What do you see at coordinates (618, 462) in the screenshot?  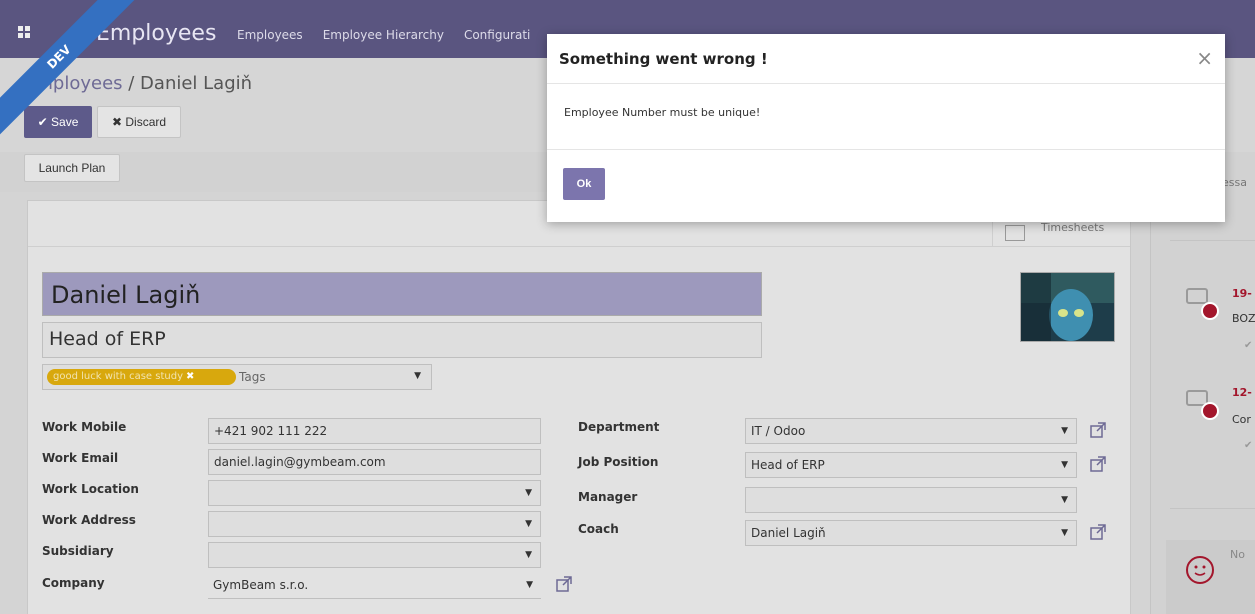 I see `job-position-label: Job Position` at bounding box center [618, 462].